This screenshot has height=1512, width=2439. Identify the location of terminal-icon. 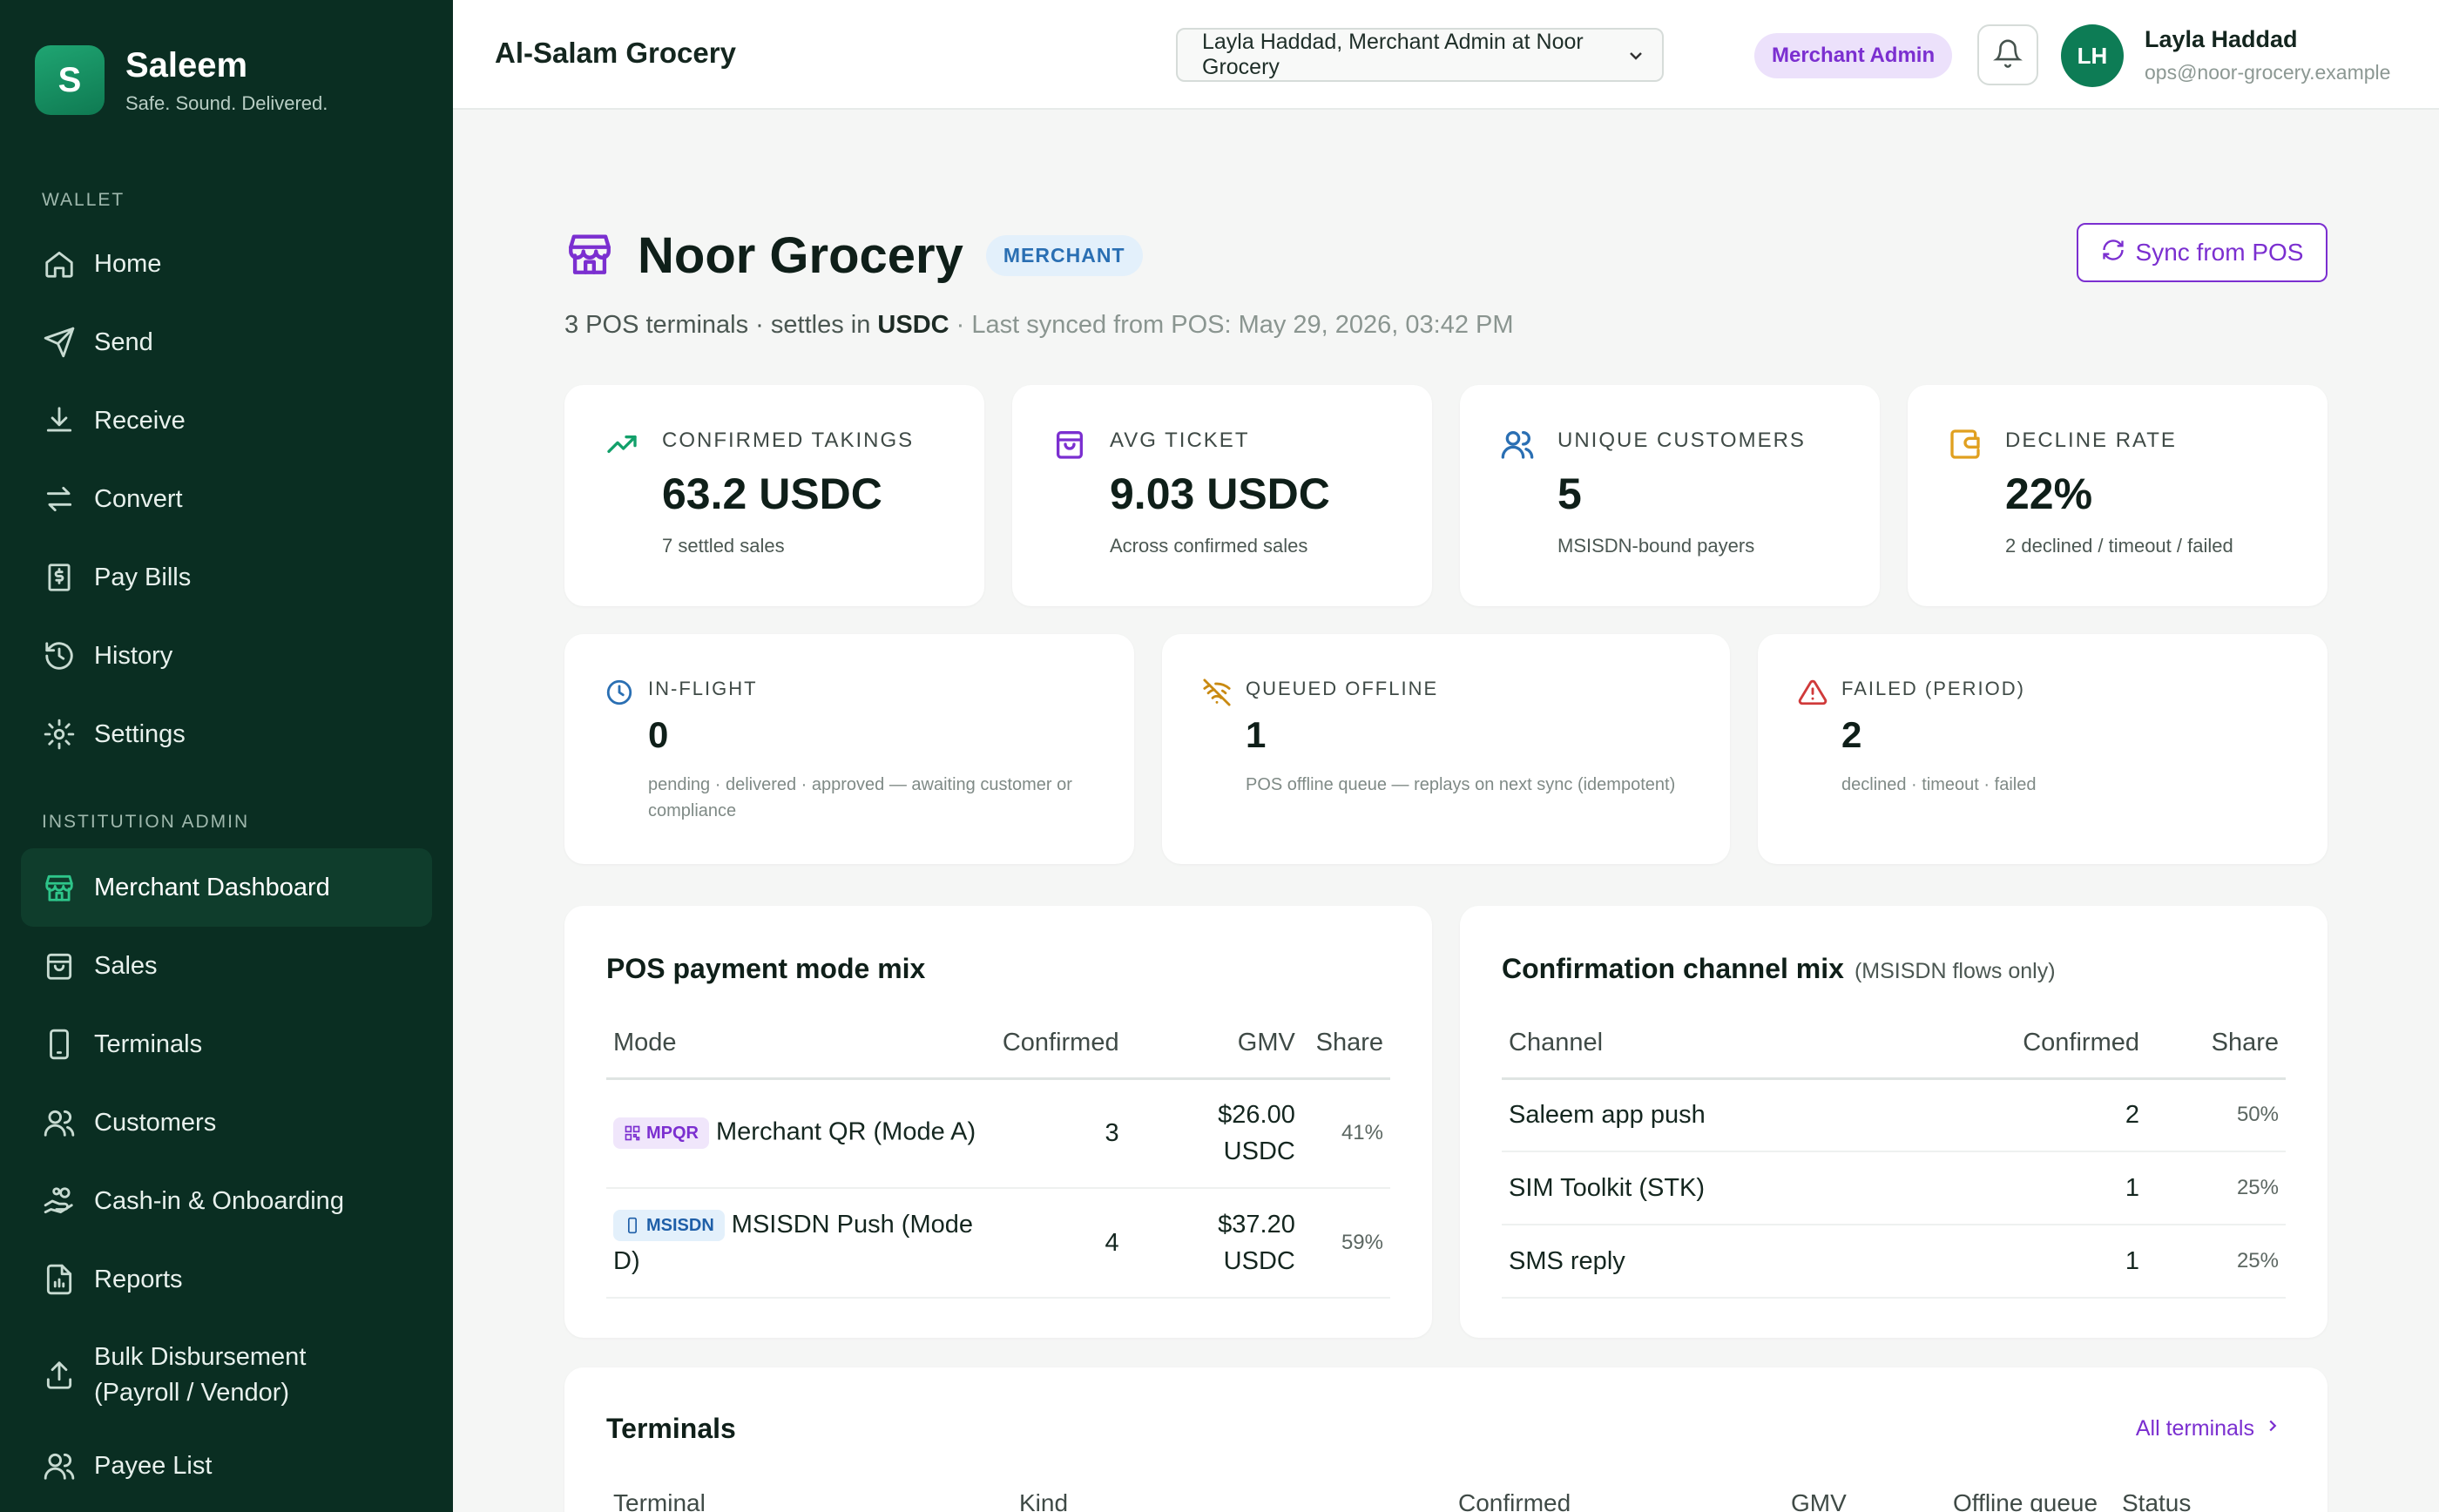
(60, 1044).